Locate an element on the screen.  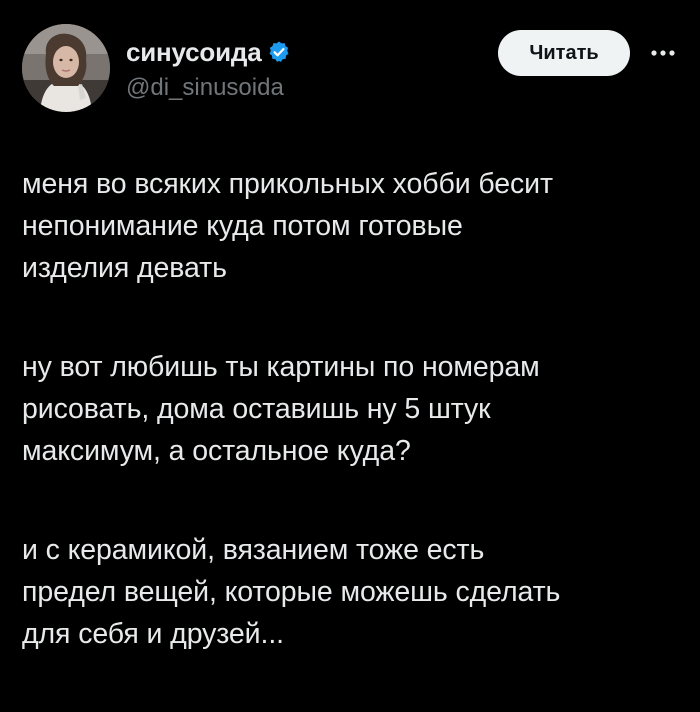
author-names: синусоида @di_sinusoida is located at coordinates (208, 69).